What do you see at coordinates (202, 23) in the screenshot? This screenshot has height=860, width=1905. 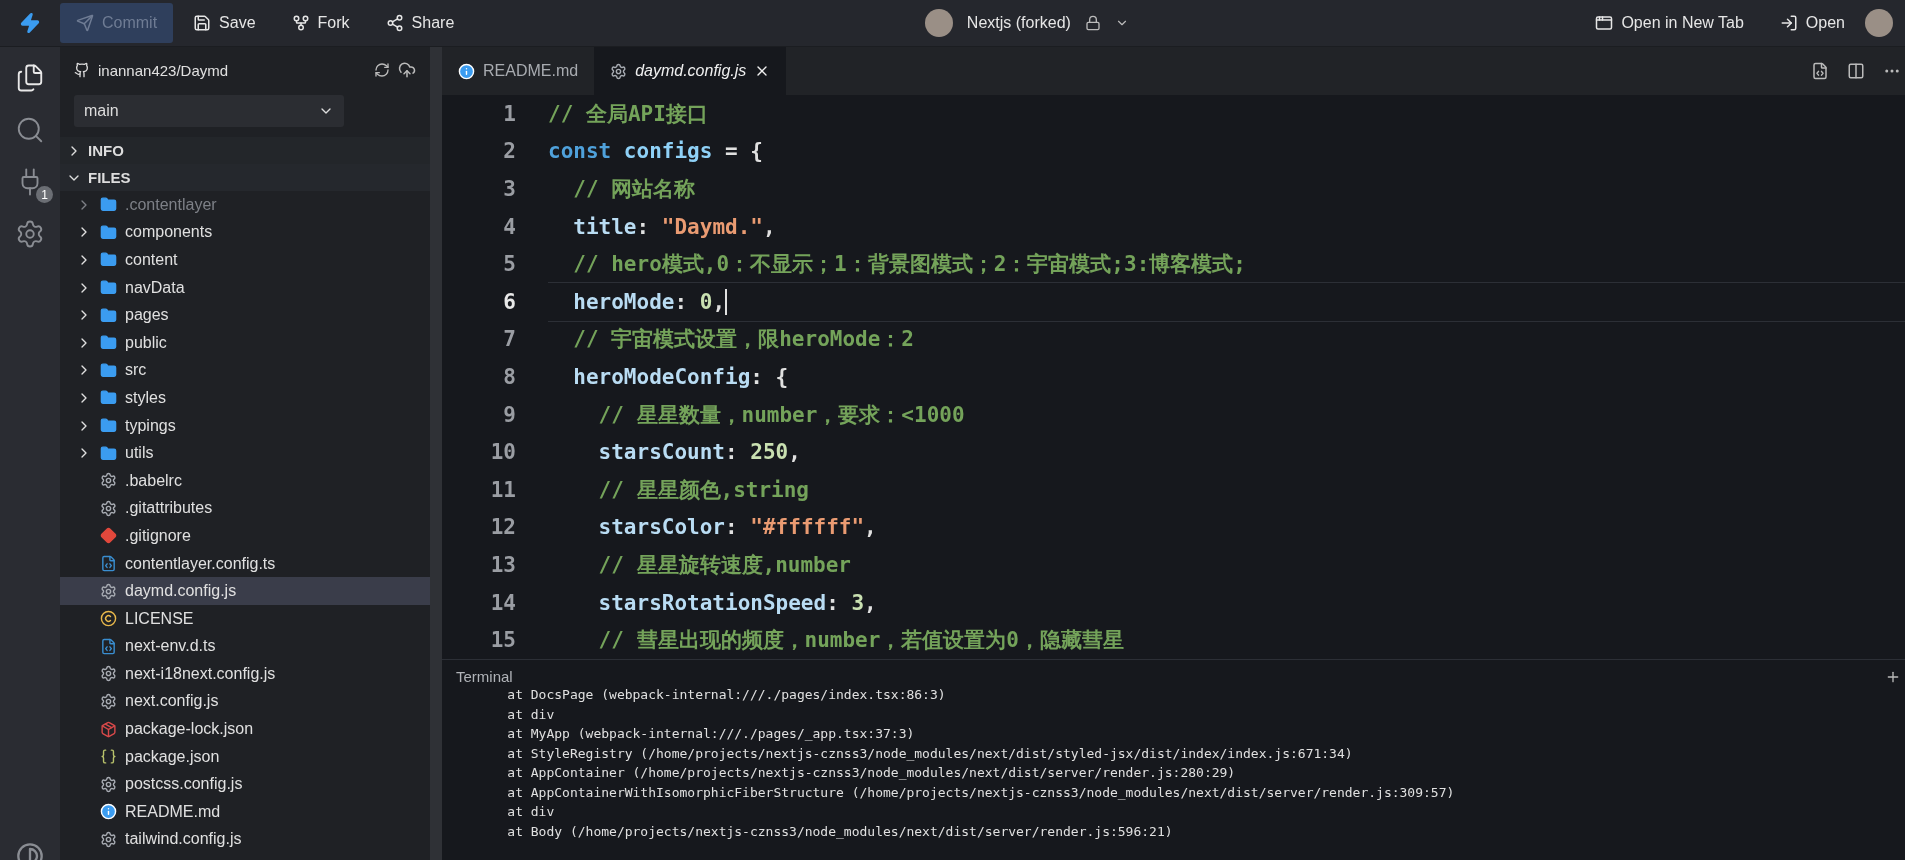 I see `save-icon` at bounding box center [202, 23].